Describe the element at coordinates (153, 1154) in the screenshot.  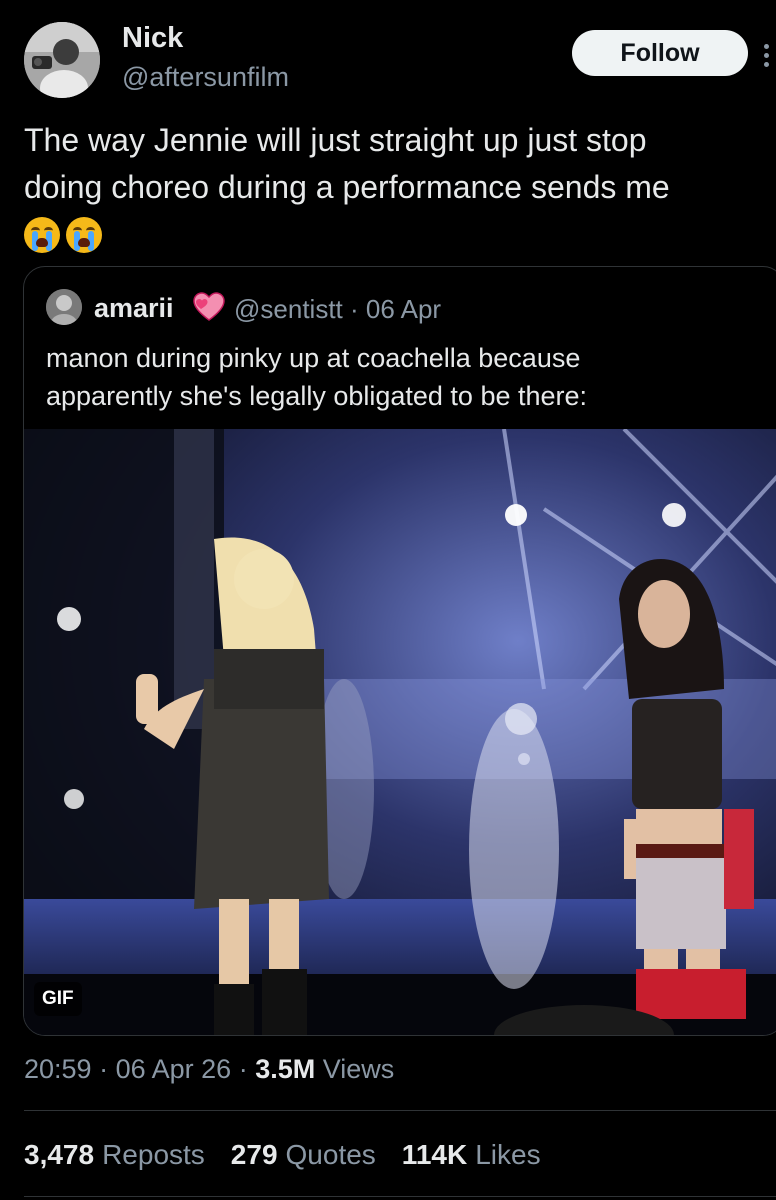
I see `reposts-label: Reposts` at that location.